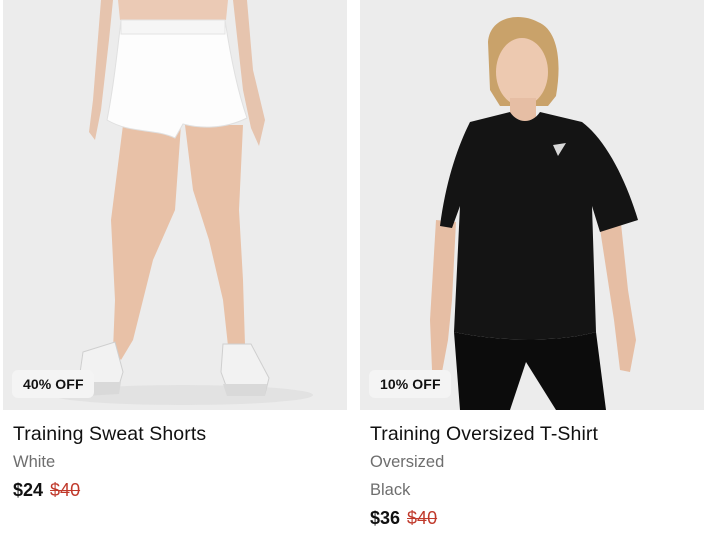  Describe the element at coordinates (175, 455) in the screenshot. I see `product-info: Training Sweat Shorts White $24 $40` at that location.